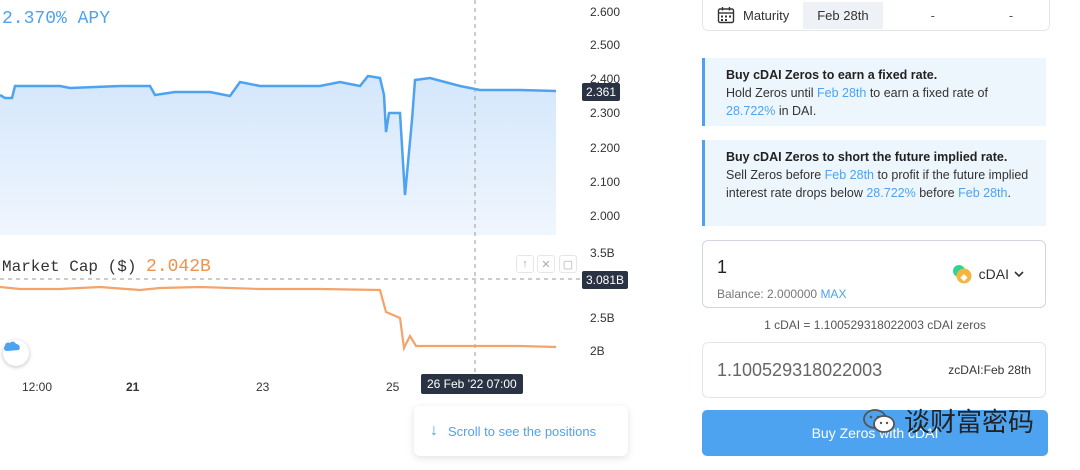 The width and height of the screenshot is (1080, 470). I want to click on arrow-down-icon: ↓, so click(434, 430).